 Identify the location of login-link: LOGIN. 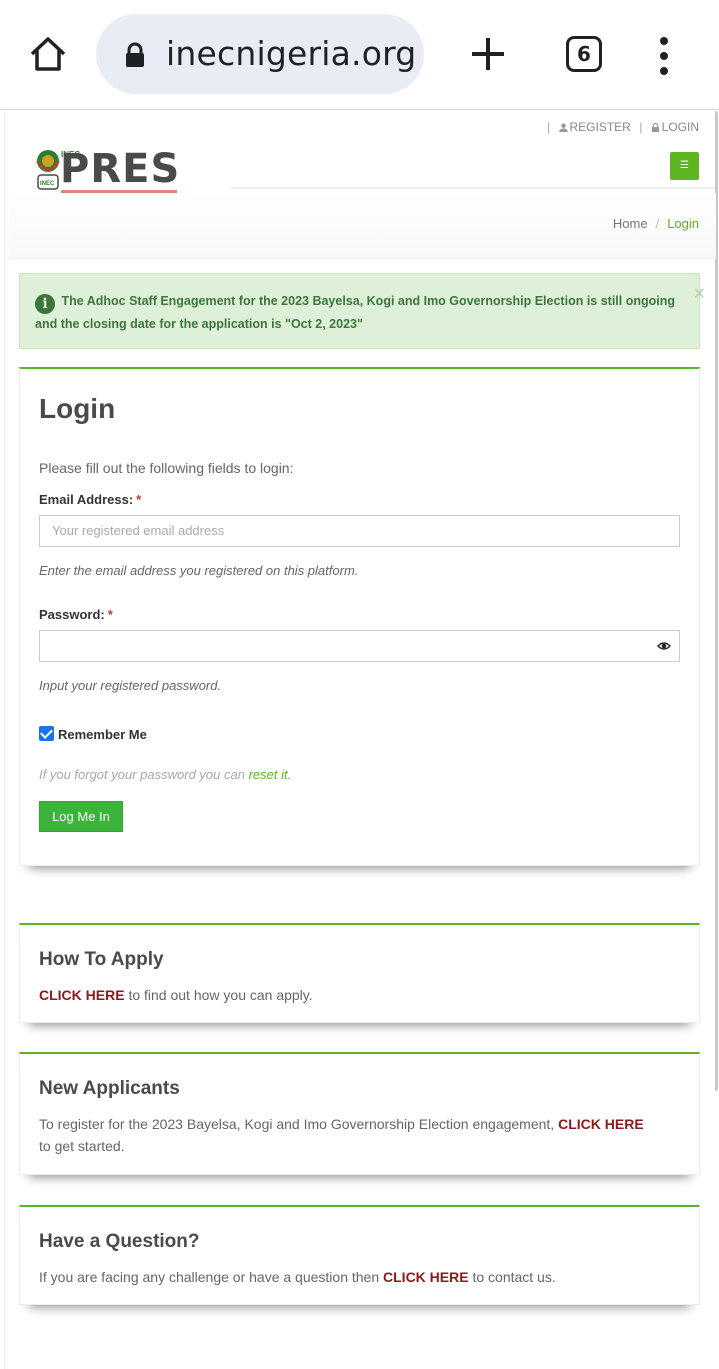
(675, 127).